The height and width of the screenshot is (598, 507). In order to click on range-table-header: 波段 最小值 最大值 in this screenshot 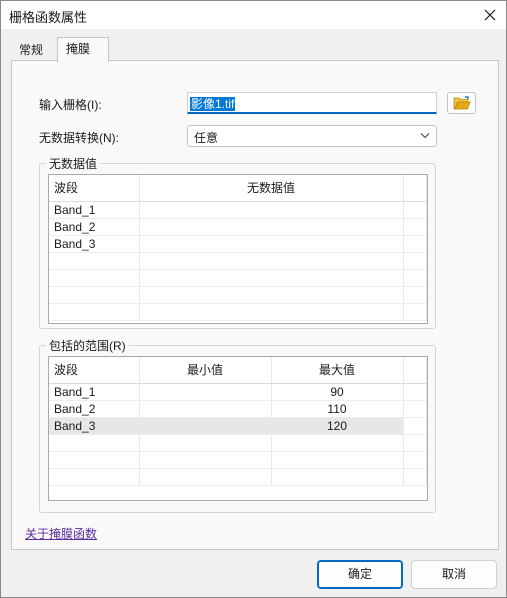, I will do `click(238, 370)`.